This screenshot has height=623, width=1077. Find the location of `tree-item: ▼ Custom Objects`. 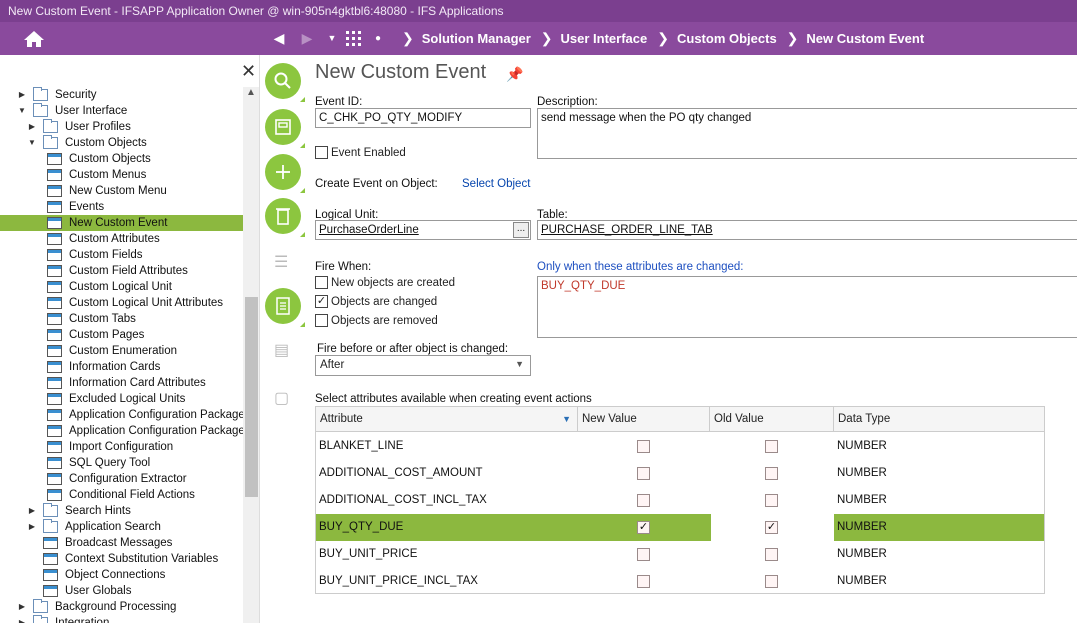

tree-item: ▼ Custom Objects is located at coordinates (87, 143).